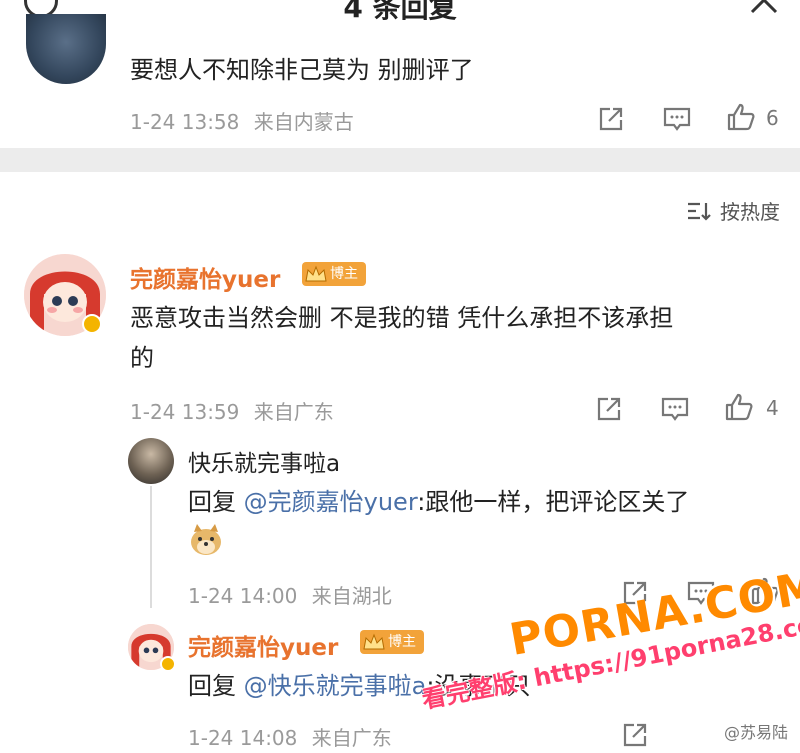 The width and height of the screenshot is (800, 753). Describe the element at coordinates (293, 412) in the screenshot. I see `comment-location: 来自广东` at that location.